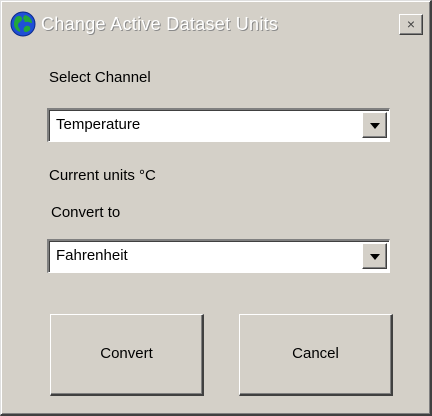 This screenshot has height=416, width=432. I want to click on close-icon: ×, so click(411, 24).